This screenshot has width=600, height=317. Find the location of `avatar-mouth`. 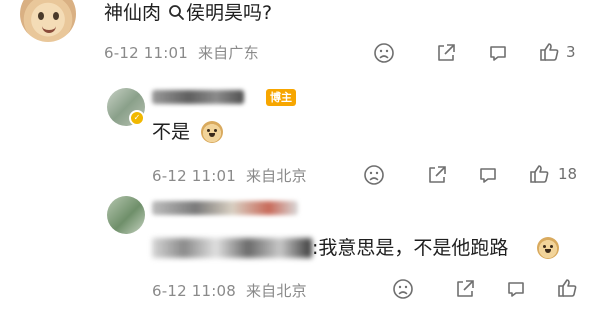

avatar-mouth is located at coordinates (49, 28).